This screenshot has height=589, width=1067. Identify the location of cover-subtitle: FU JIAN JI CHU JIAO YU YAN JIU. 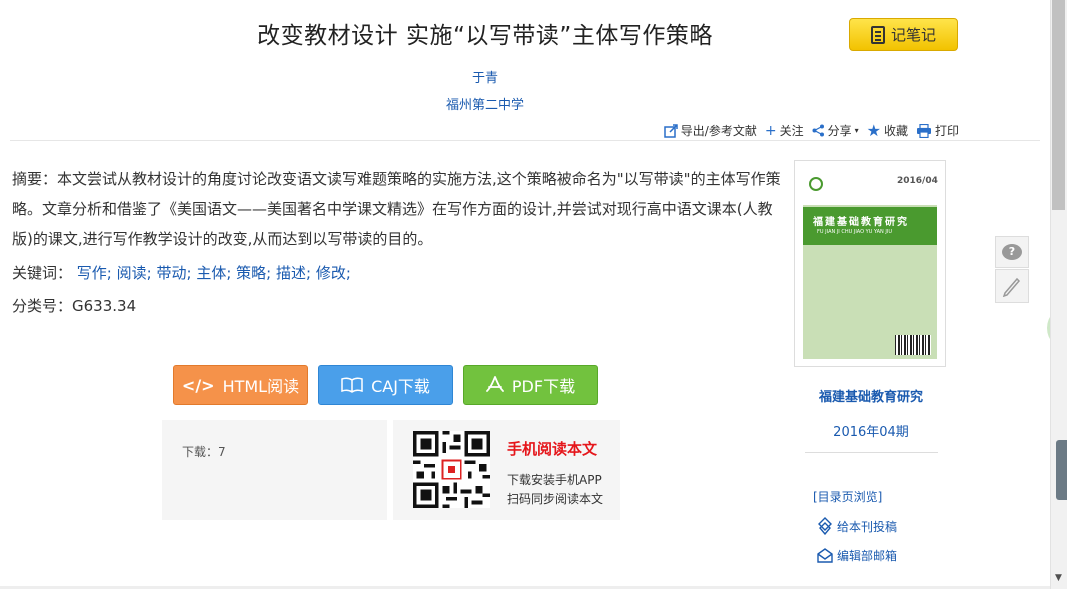
(854, 232).